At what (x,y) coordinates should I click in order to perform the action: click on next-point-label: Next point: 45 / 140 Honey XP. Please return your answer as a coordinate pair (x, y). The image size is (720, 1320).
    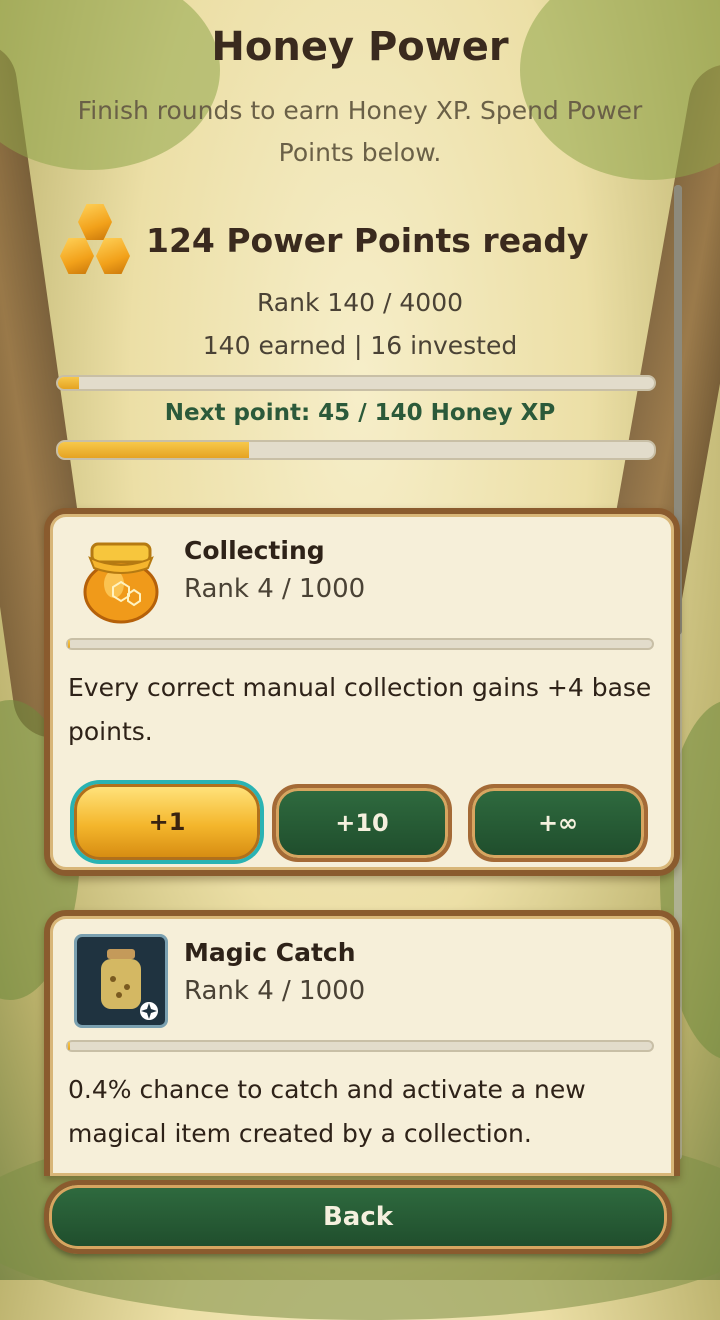
    Looking at the image, I should click on (360, 413).